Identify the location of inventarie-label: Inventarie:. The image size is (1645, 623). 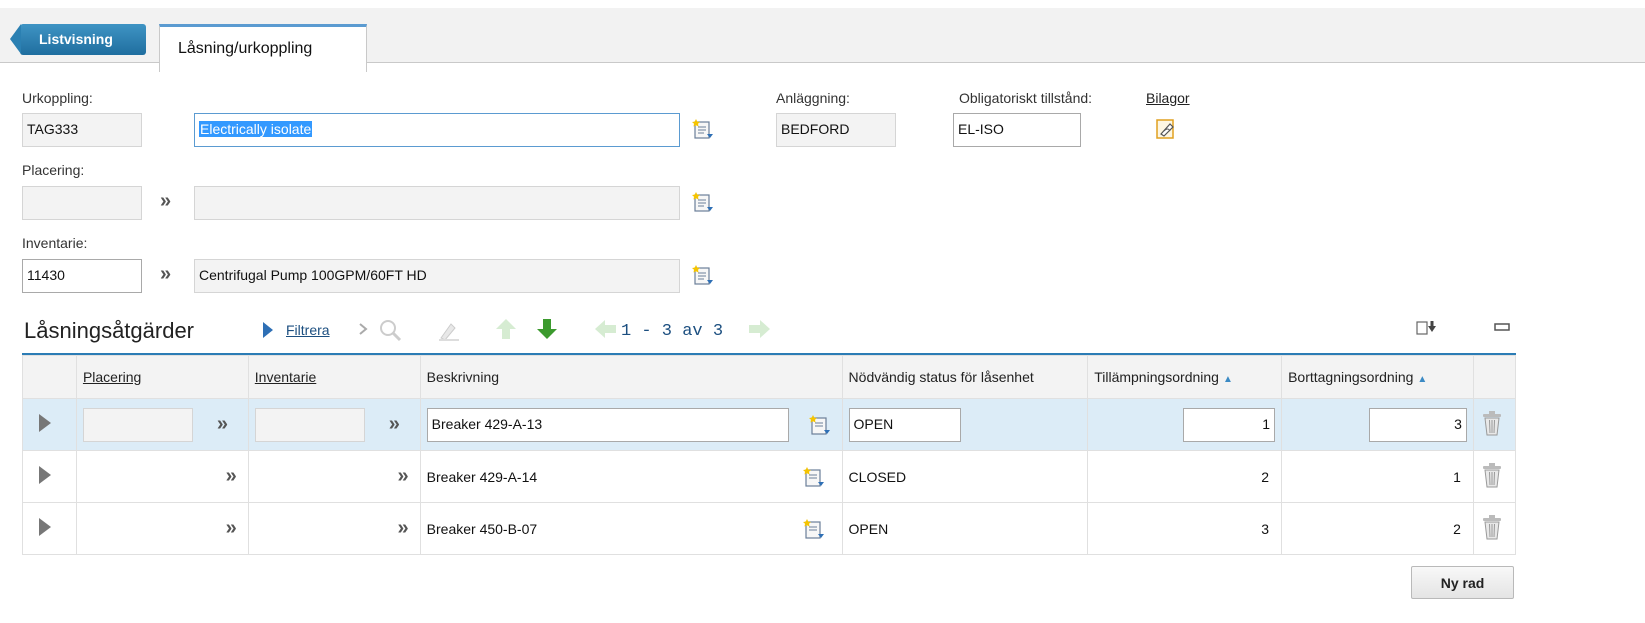
(55, 243).